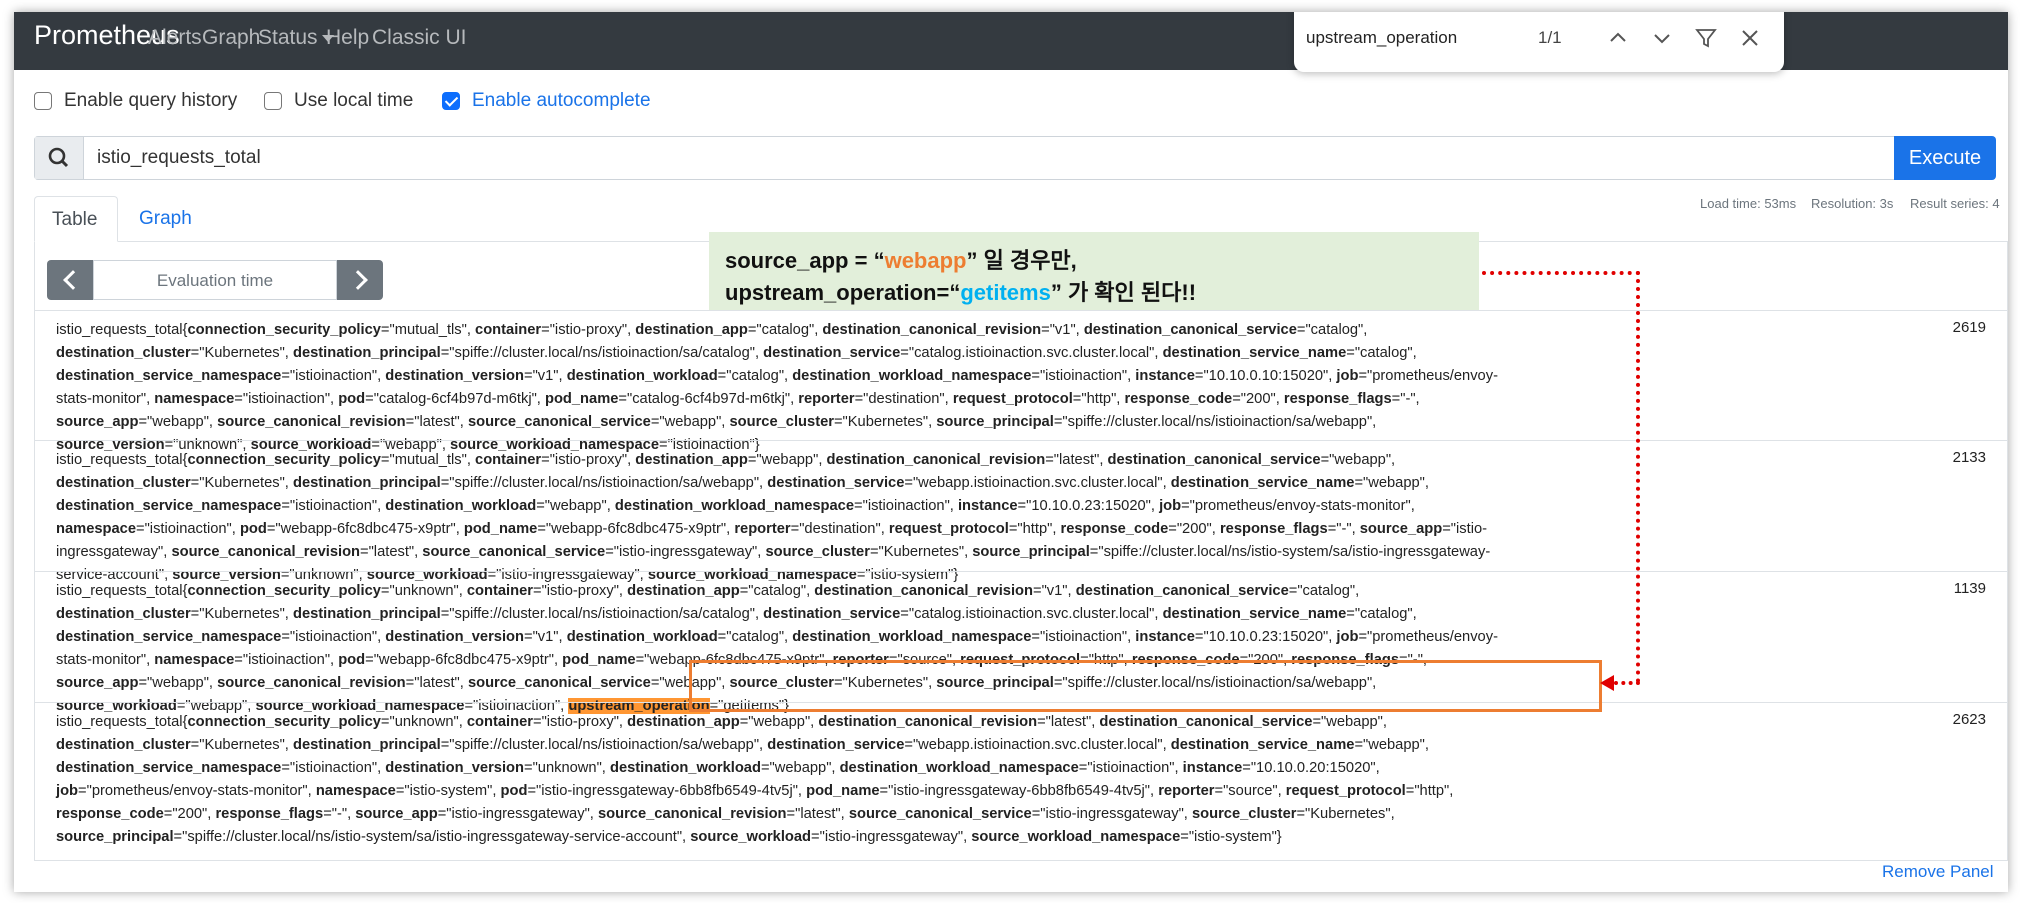  What do you see at coordinates (1186, 791) in the screenshot?
I see `label-name: reporter` at bounding box center [1186, 791].